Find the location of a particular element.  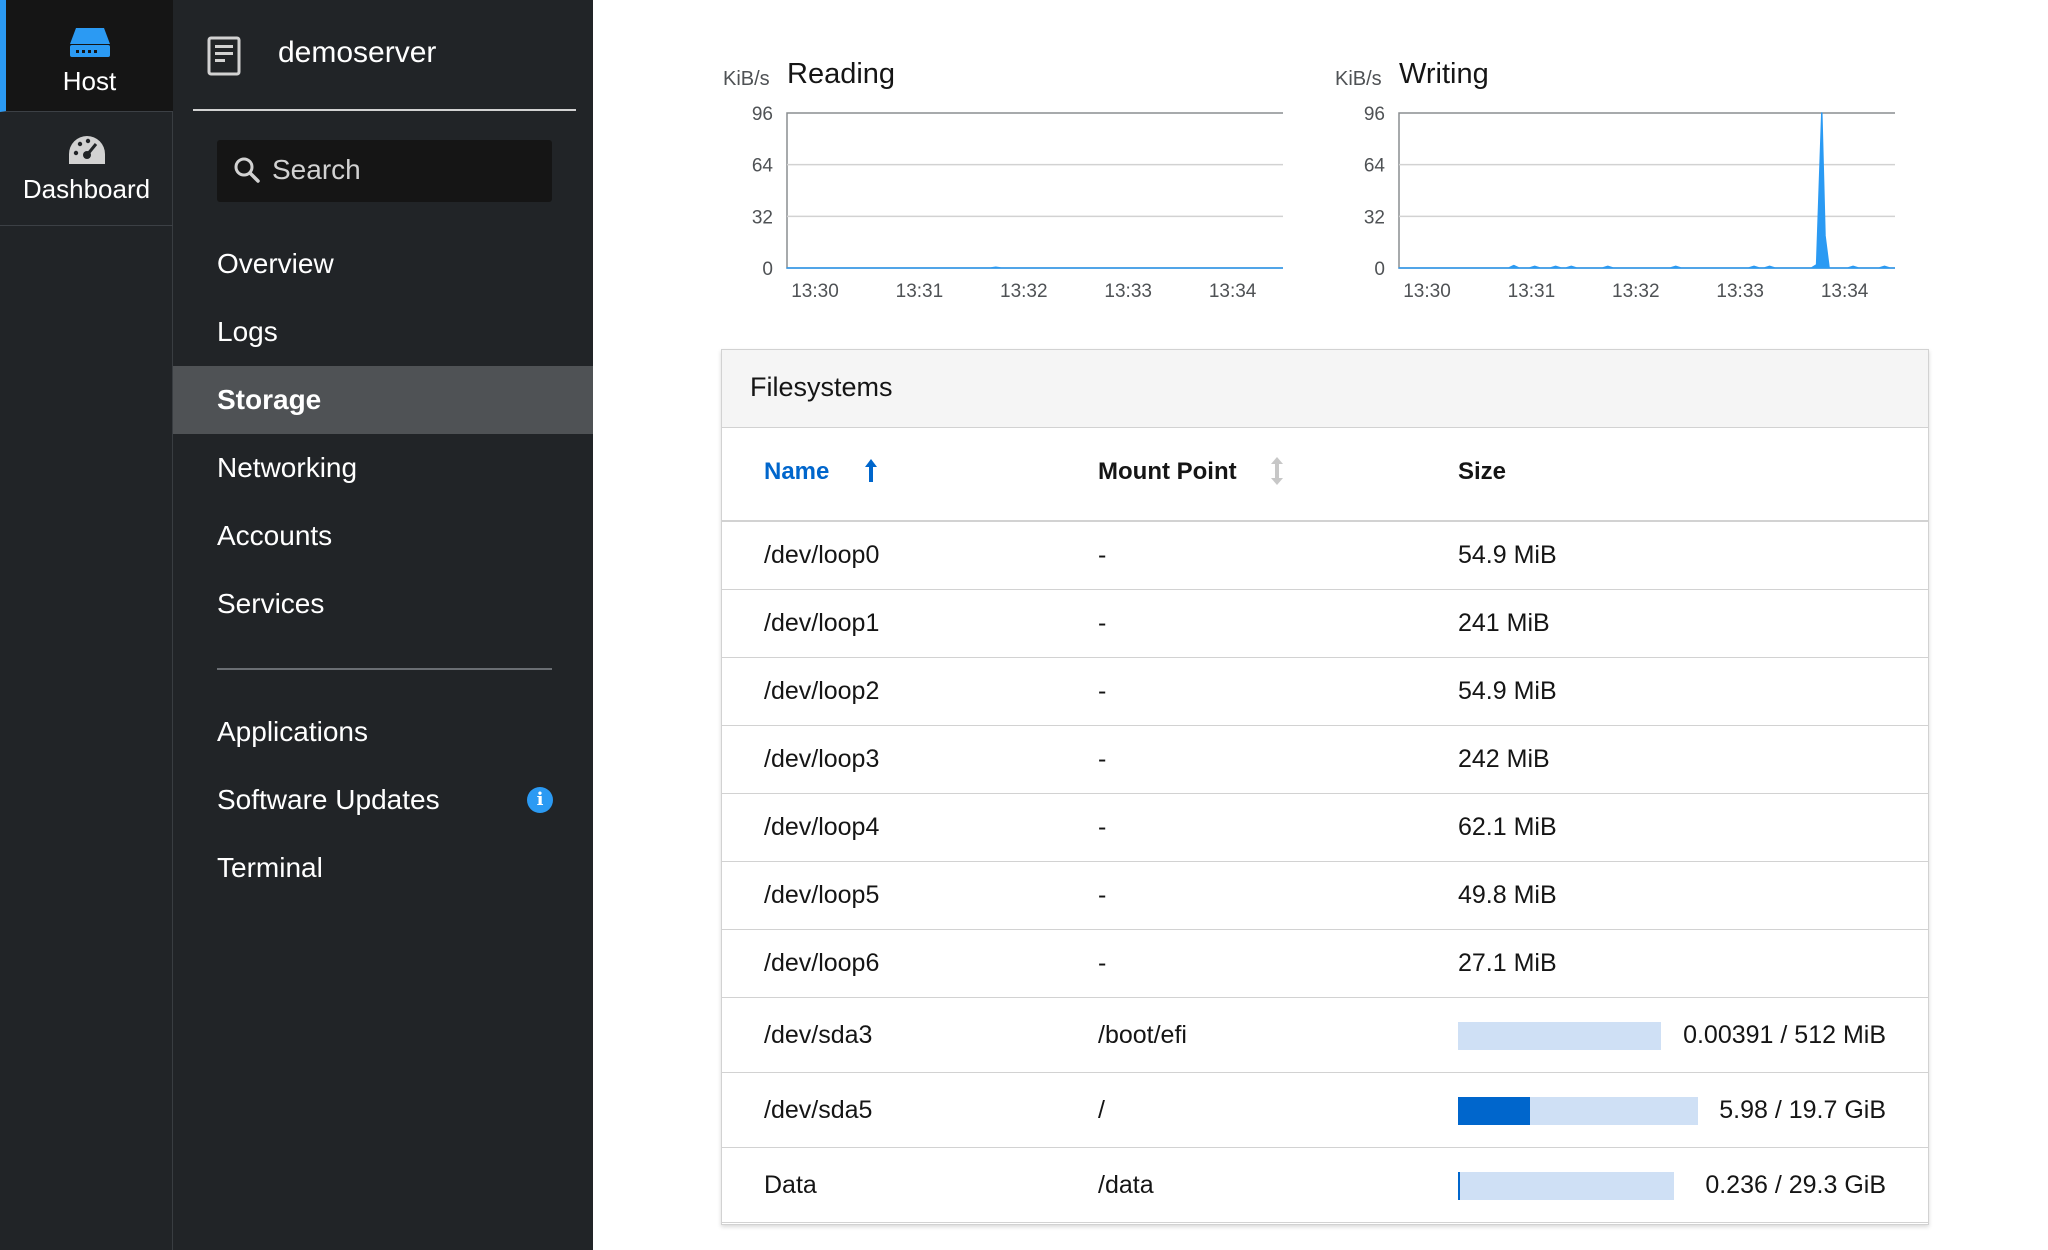

nav-item-terminal: Terminal is located at coordinates (383, 868).